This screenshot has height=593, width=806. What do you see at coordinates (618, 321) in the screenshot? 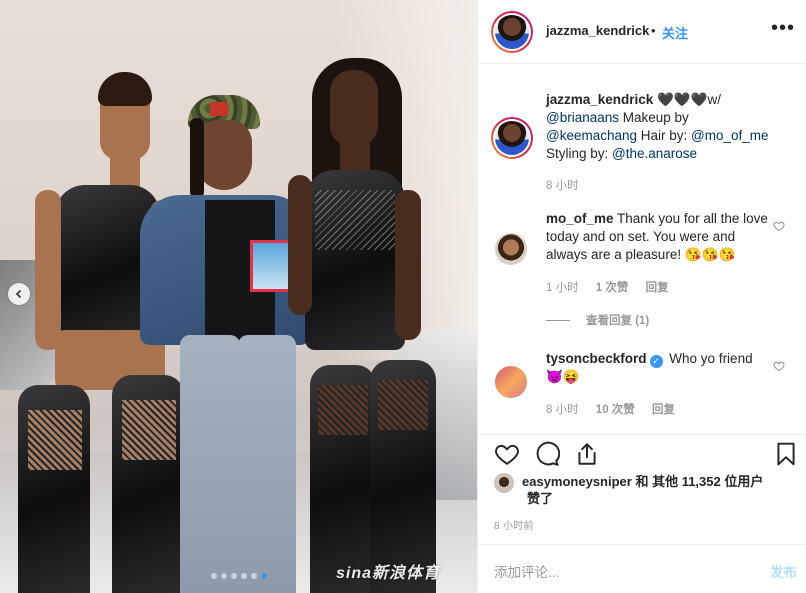
I see `view-replies-label: 查看回复 (1)` at bounding box center [618, 321].